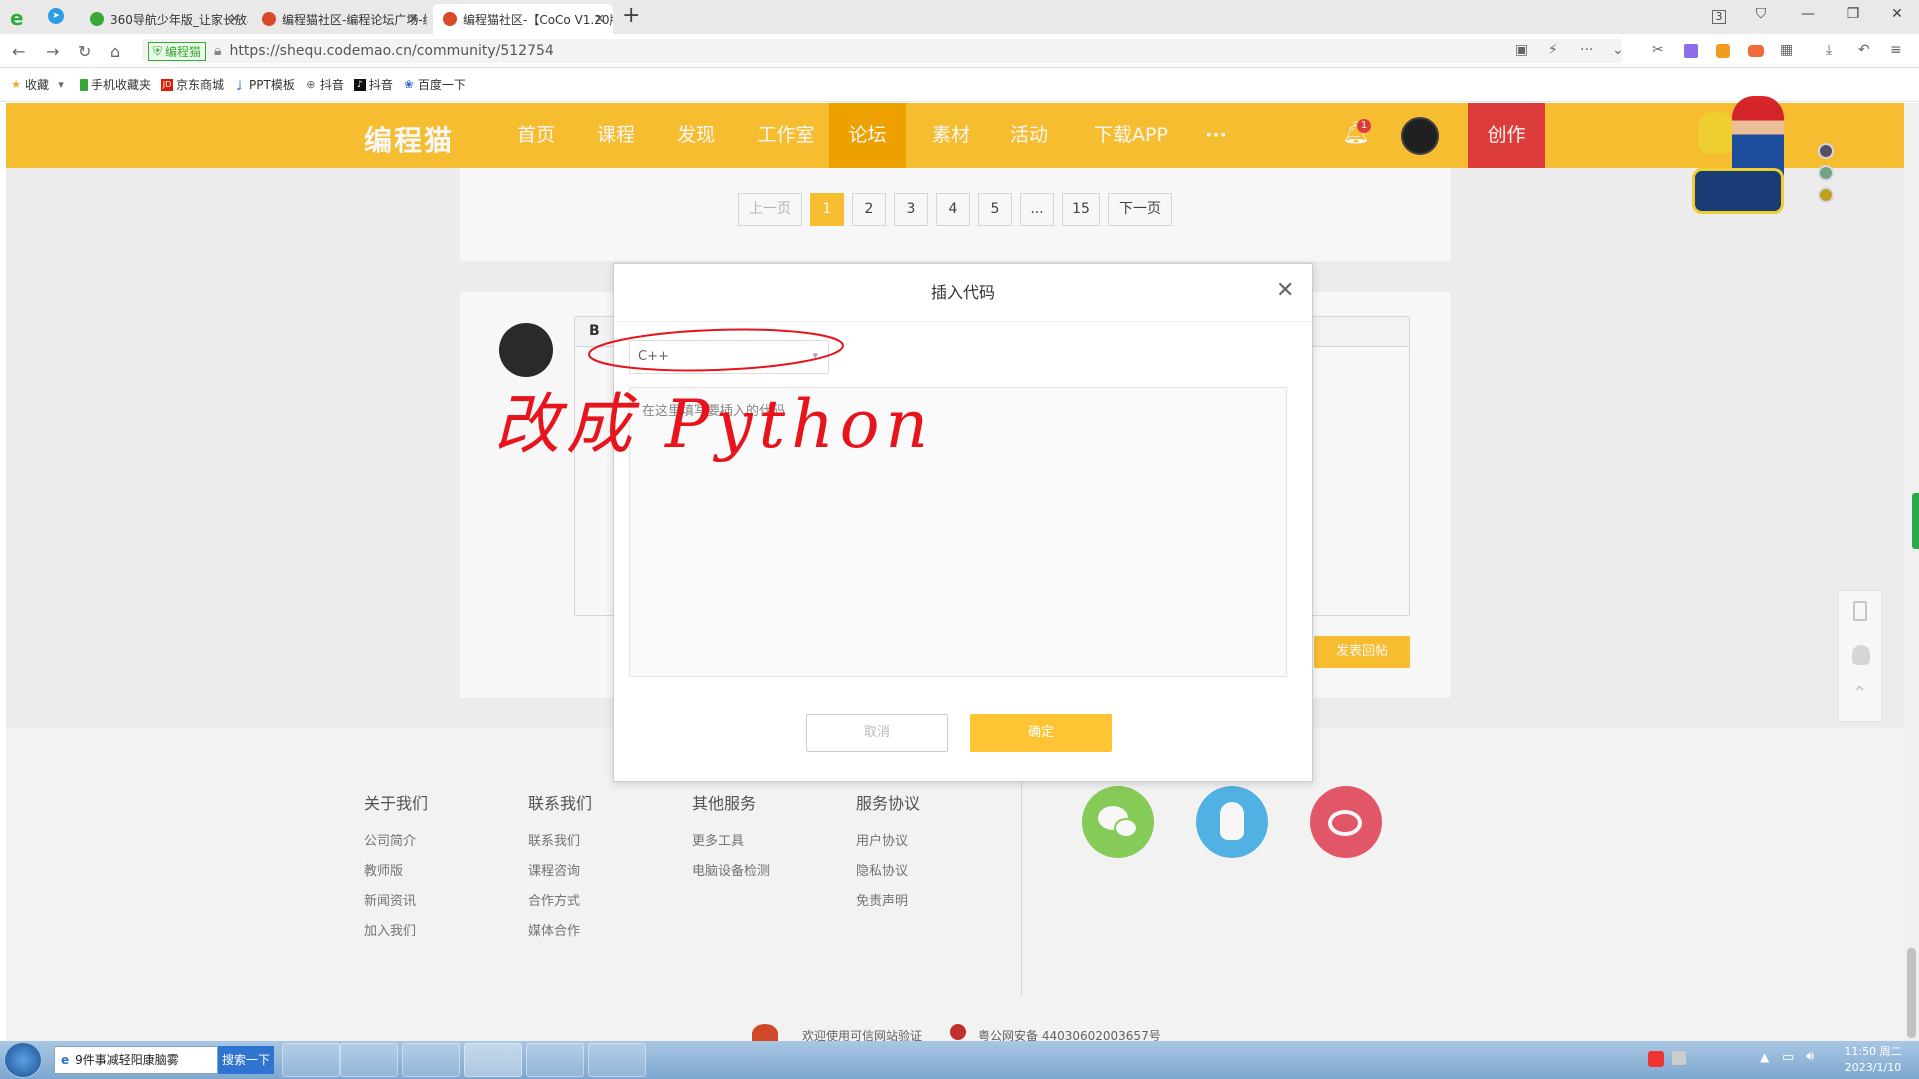 The width and height of the screenshot is (1919, 1079). What do you see at coordinates (431, 1060) in the screenshot?
I see `notepad-app-icon` at bounding box center [431, 1060].